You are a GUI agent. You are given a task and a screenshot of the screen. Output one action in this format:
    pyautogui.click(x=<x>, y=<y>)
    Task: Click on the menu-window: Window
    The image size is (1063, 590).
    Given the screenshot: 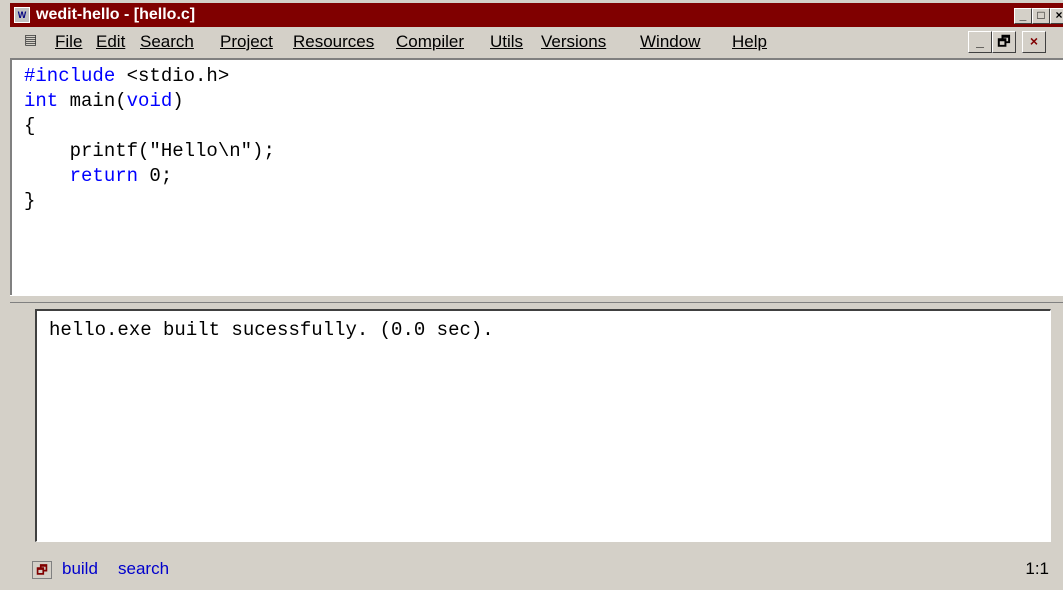 What is the action you would take?
    pyautogui.click(x=670, y=42)
    